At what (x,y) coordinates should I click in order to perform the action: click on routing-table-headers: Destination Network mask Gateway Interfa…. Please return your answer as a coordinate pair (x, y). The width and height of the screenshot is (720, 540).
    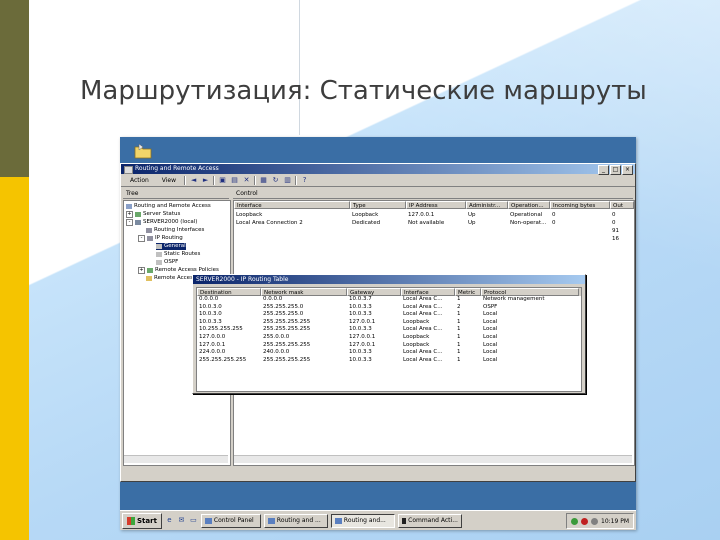
    Looking at the image, I should click on (389, 292).